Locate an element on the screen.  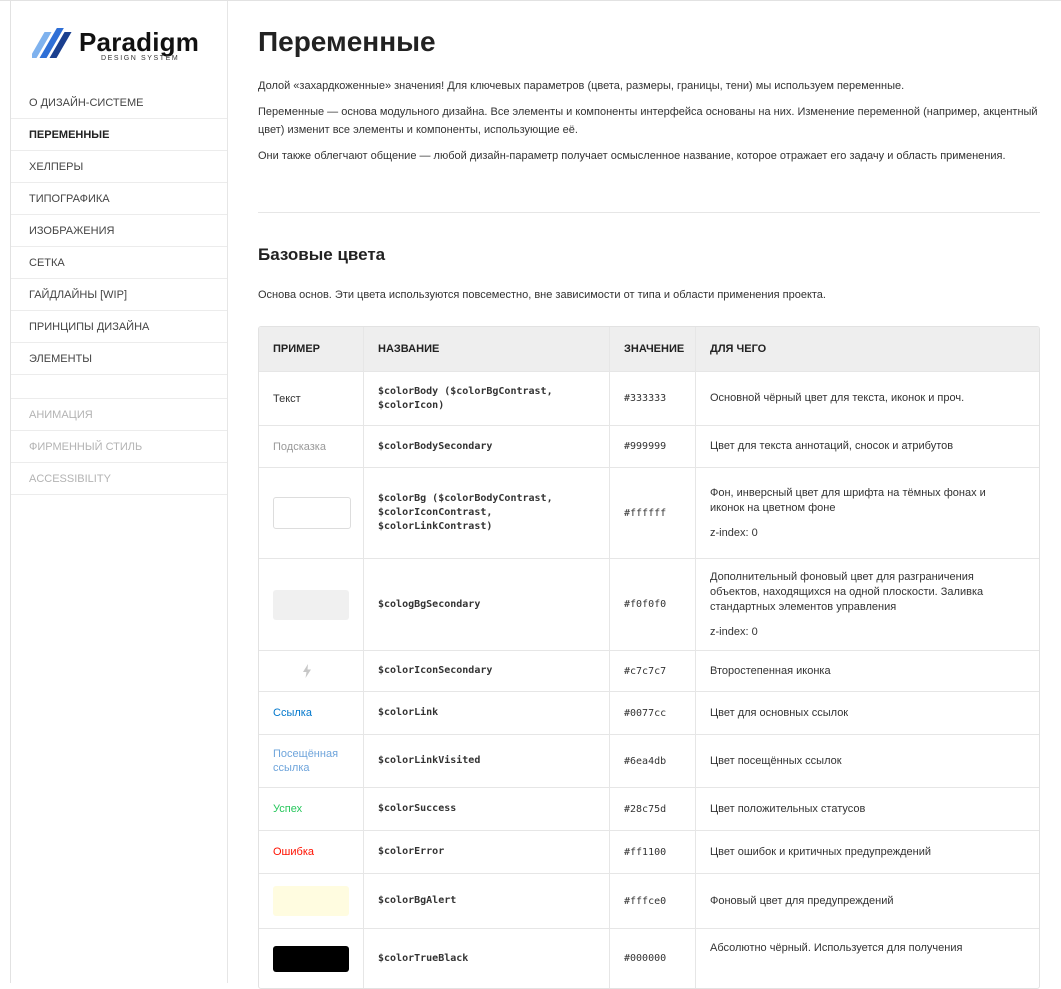
purpose-text: Фоновый цвет для предупреждений is located at coordinates (802, 900).